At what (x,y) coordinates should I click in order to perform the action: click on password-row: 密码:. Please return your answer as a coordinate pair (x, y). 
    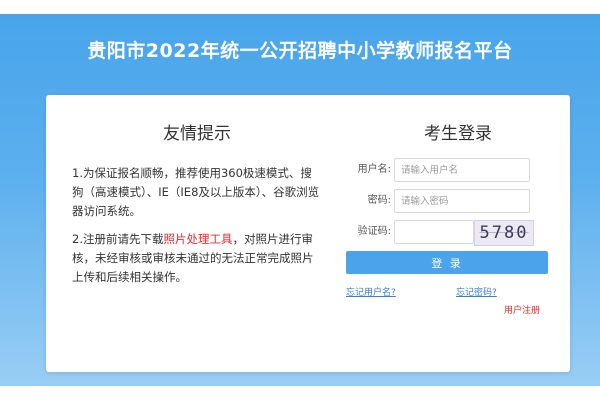
    Looking at the image, I should click on (447, 201).